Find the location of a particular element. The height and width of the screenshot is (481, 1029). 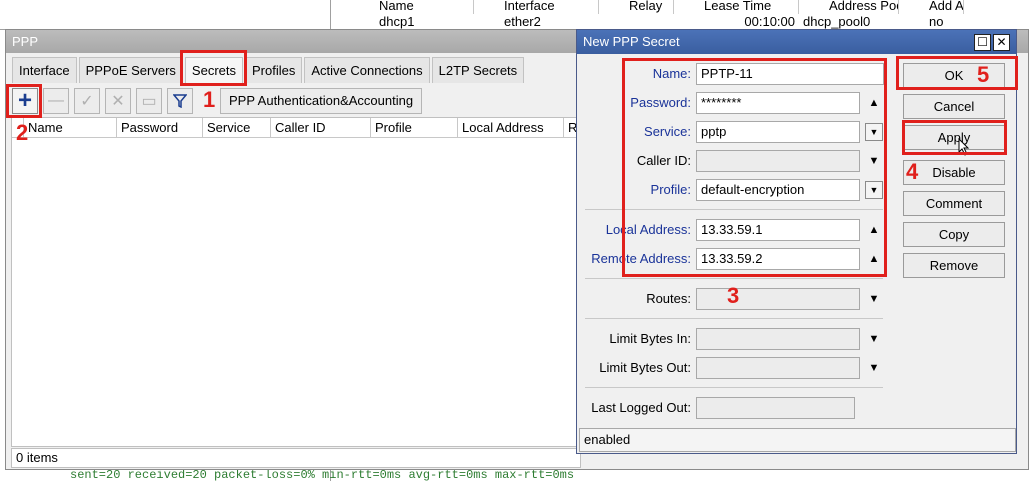

close-button: ✕ is located at coordinates (1001, 42).